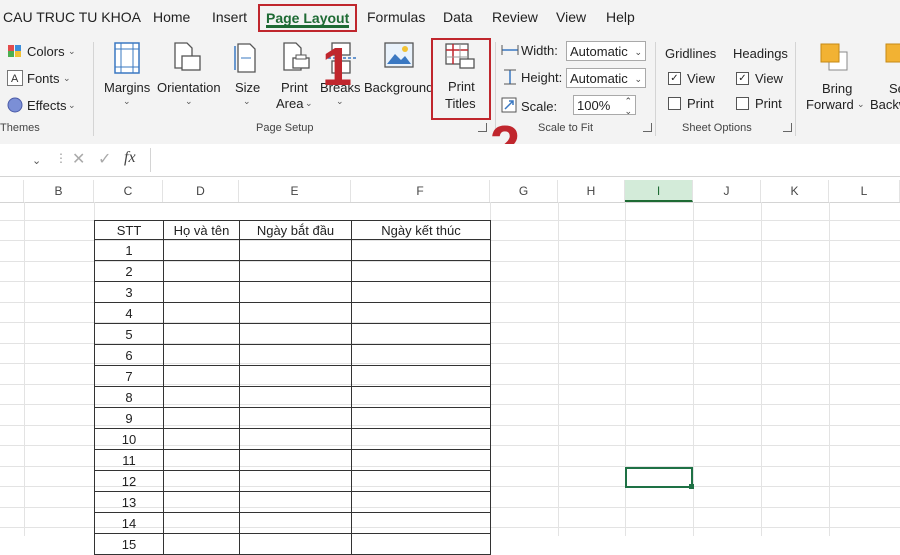 This screenshot has width=900, height=555. I want to click on menu-home: Home, so click(171, 17).